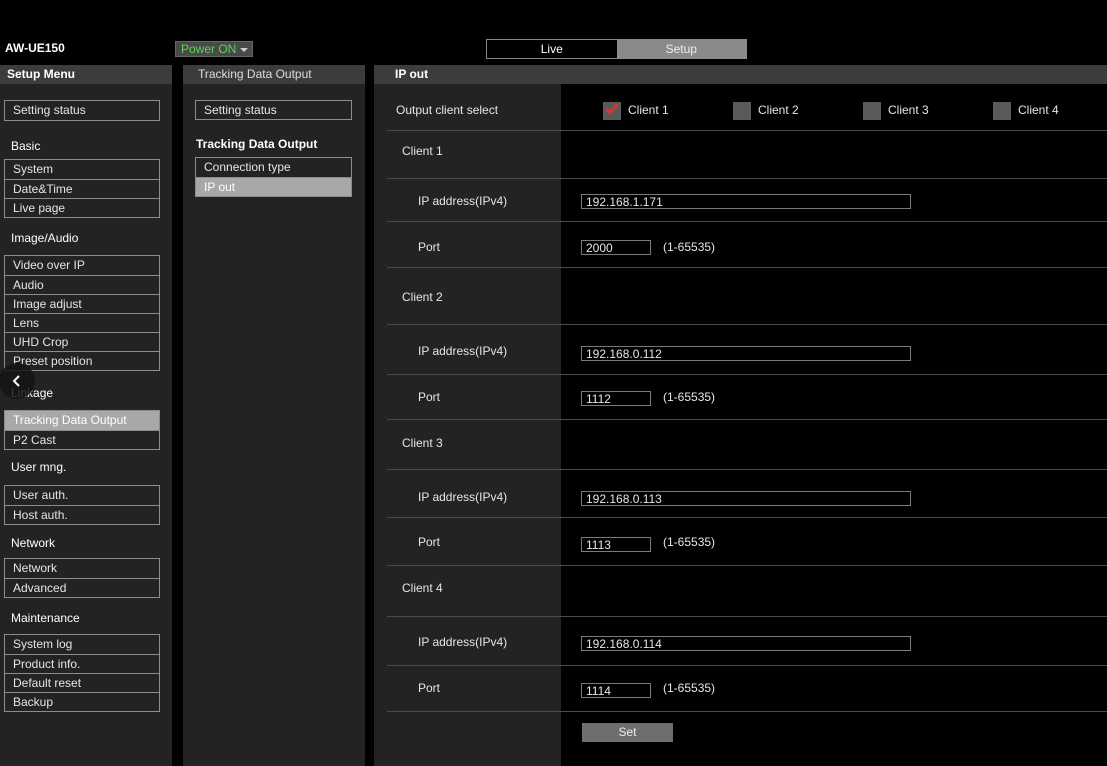  What do you see at coordinates (82, 322) in the screenshot?
I see `menu-item-lens: Lens` at bounding box center [82, 322].